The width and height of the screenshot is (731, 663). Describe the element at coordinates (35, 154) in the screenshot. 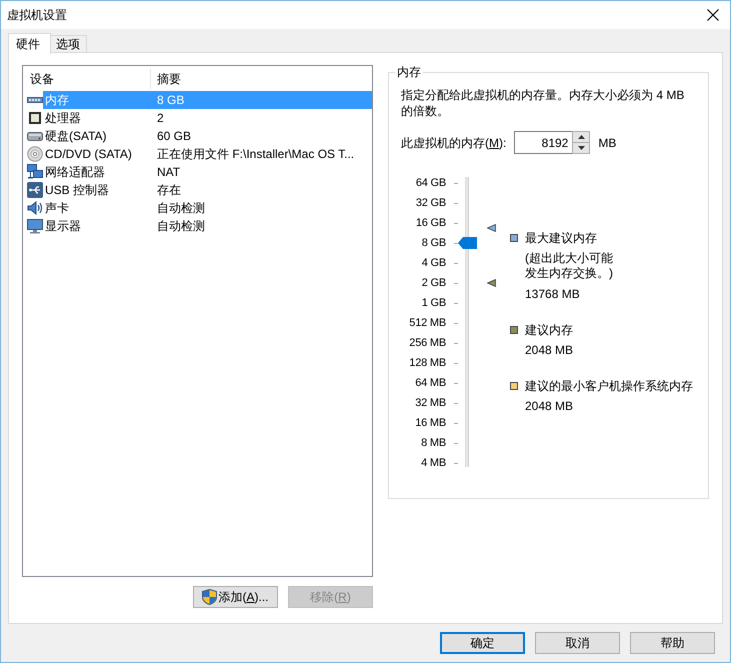

I see `disc-icon` at that location.